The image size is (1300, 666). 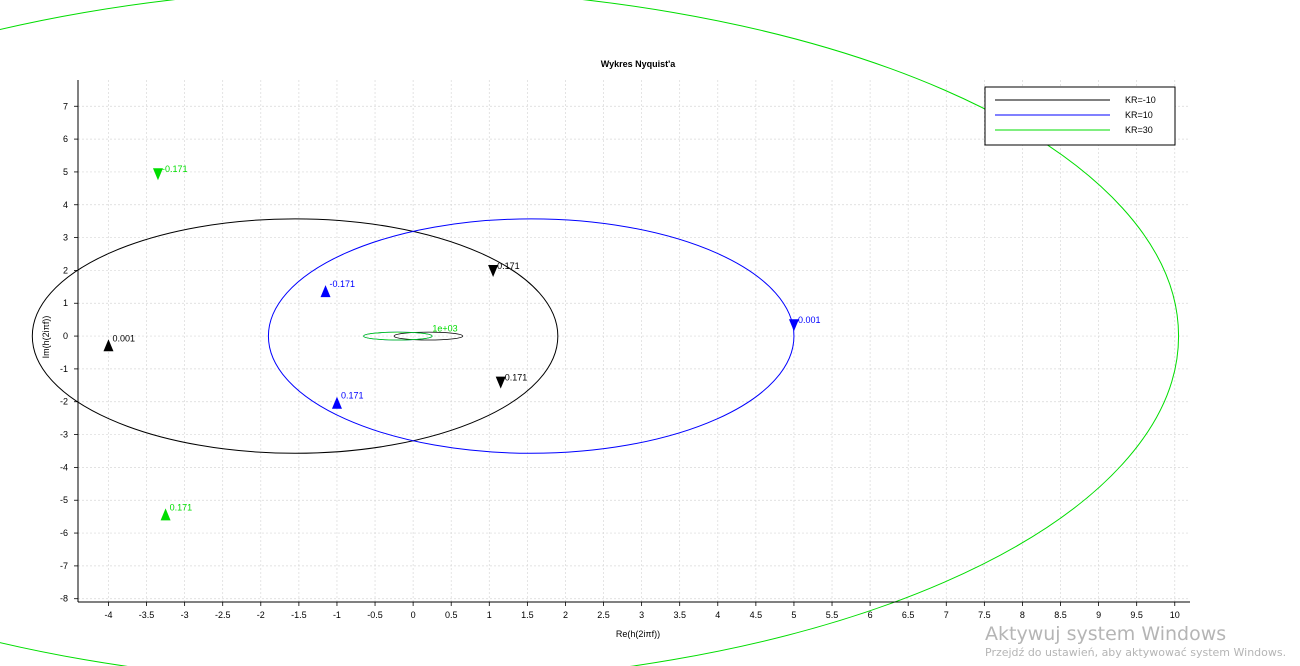 I want to click on y-tick-label: 5, so click(x=65, y=172).